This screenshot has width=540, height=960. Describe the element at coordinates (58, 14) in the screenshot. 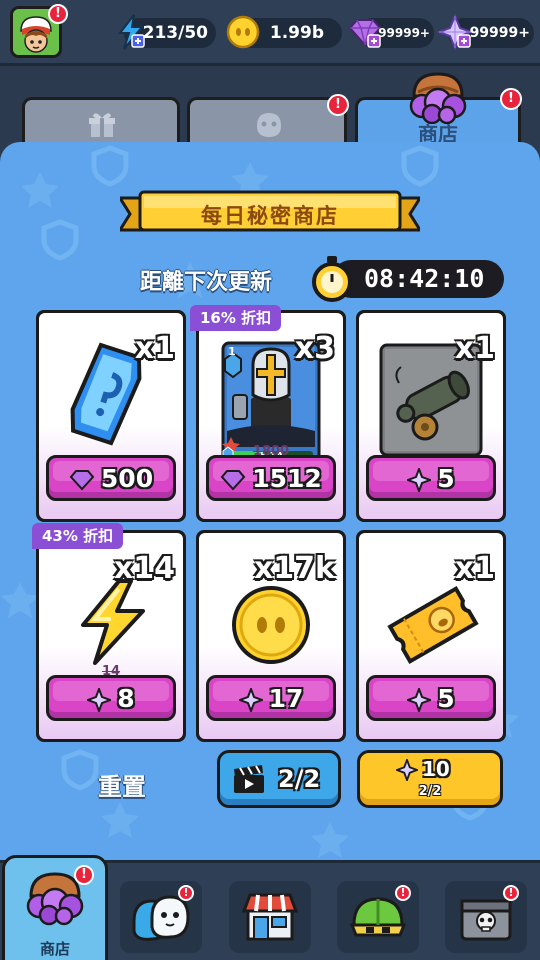

I see `avatar-alert-badge: !` at that location.